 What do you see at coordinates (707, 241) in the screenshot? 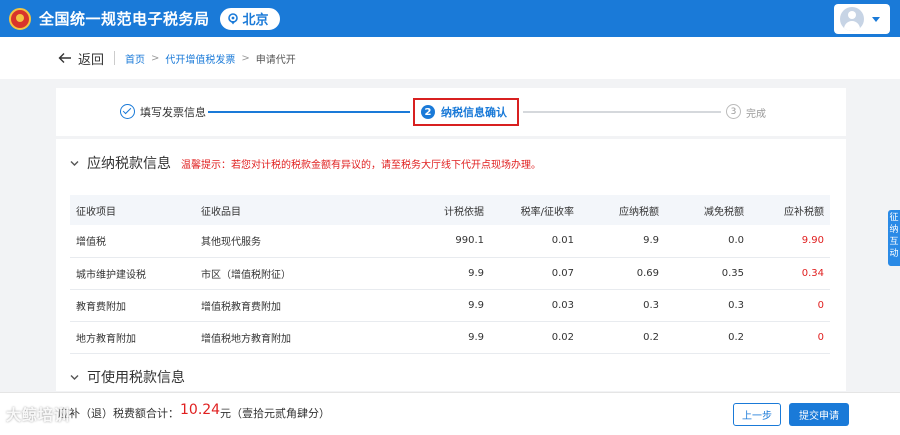
I see `table-cell: 0.0` at bounding box center [707, 241].